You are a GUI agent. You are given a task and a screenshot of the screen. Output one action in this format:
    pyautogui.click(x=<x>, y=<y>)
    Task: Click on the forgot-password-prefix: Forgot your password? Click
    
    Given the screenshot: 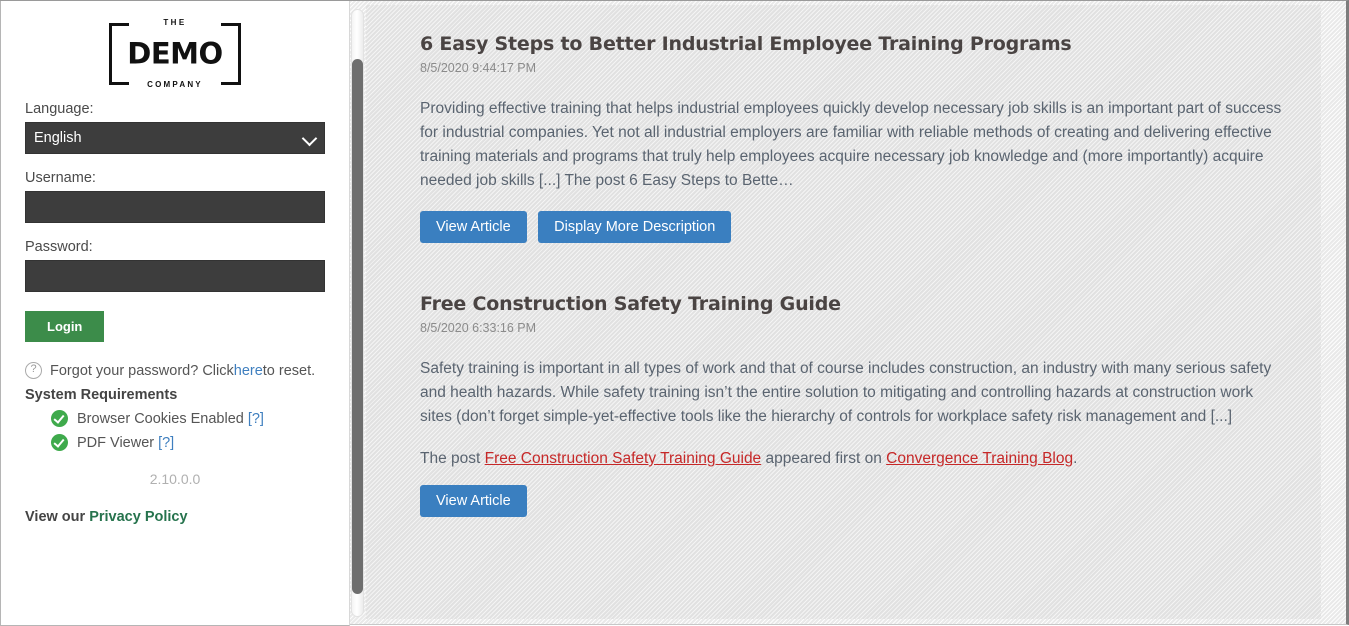 What is the action you would take?
    pyautogui.click(x=142, y=370)
    